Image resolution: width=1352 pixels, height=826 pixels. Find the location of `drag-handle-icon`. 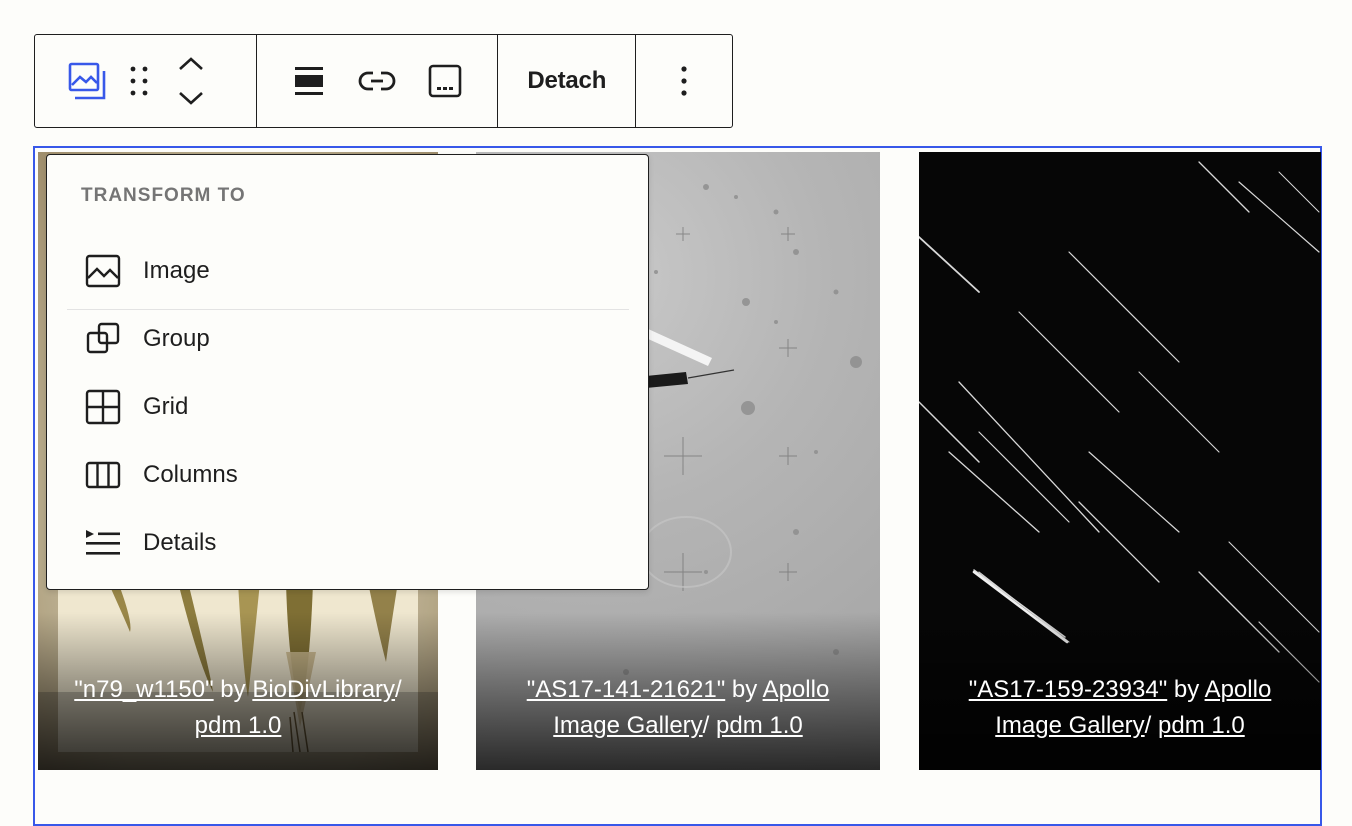

drag-handle-icon is located at coordinates (139, 81).